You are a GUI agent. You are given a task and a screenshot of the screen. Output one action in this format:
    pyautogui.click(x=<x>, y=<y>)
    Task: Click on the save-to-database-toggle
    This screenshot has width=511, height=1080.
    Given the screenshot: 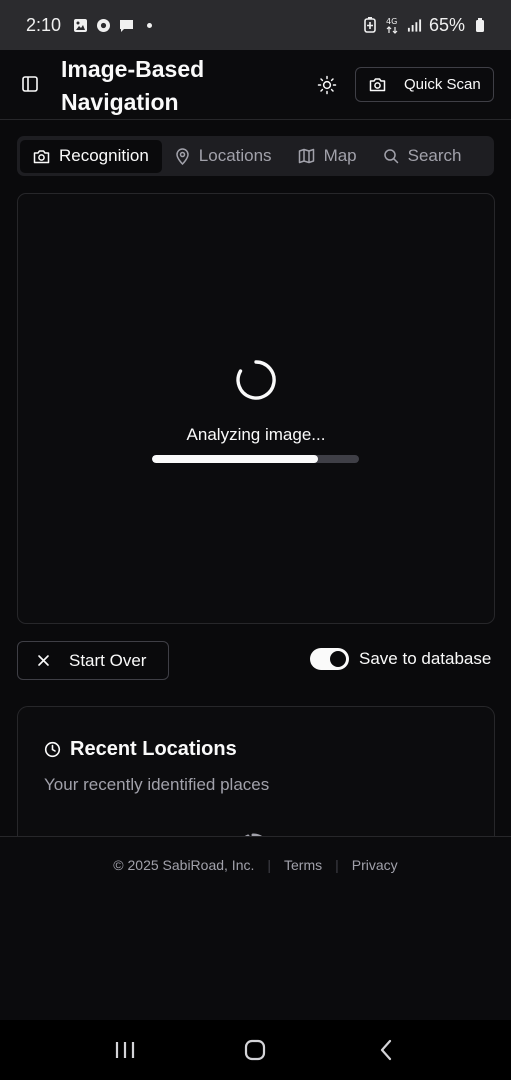 What is the action you would take?
    pyautogui.click(x=329, y=659)
    